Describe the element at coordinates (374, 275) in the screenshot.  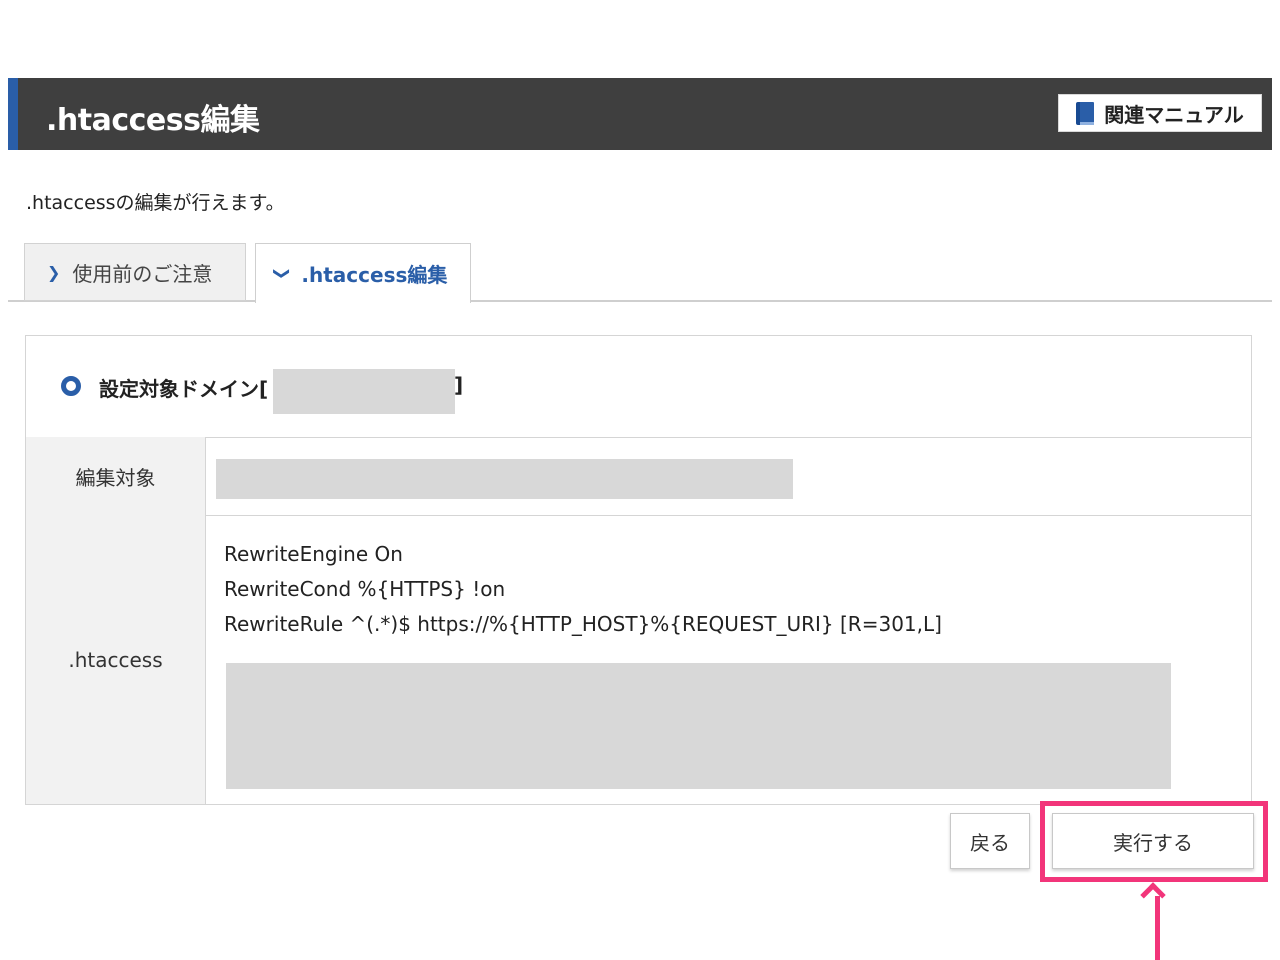
I see `tab-label: .htaccess編集` at that location.